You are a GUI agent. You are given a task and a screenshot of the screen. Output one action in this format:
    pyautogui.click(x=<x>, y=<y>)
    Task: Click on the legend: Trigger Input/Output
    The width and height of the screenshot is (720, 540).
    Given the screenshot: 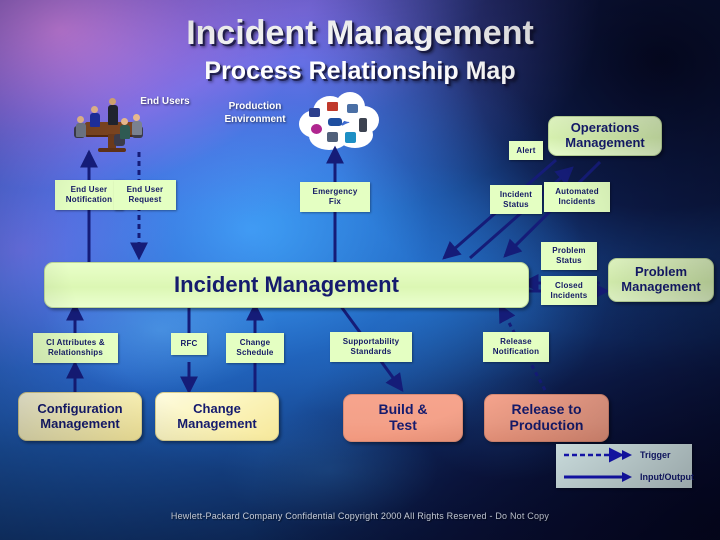 What is the action you would take?
    pyautogui.click(x=625, y=466)
    